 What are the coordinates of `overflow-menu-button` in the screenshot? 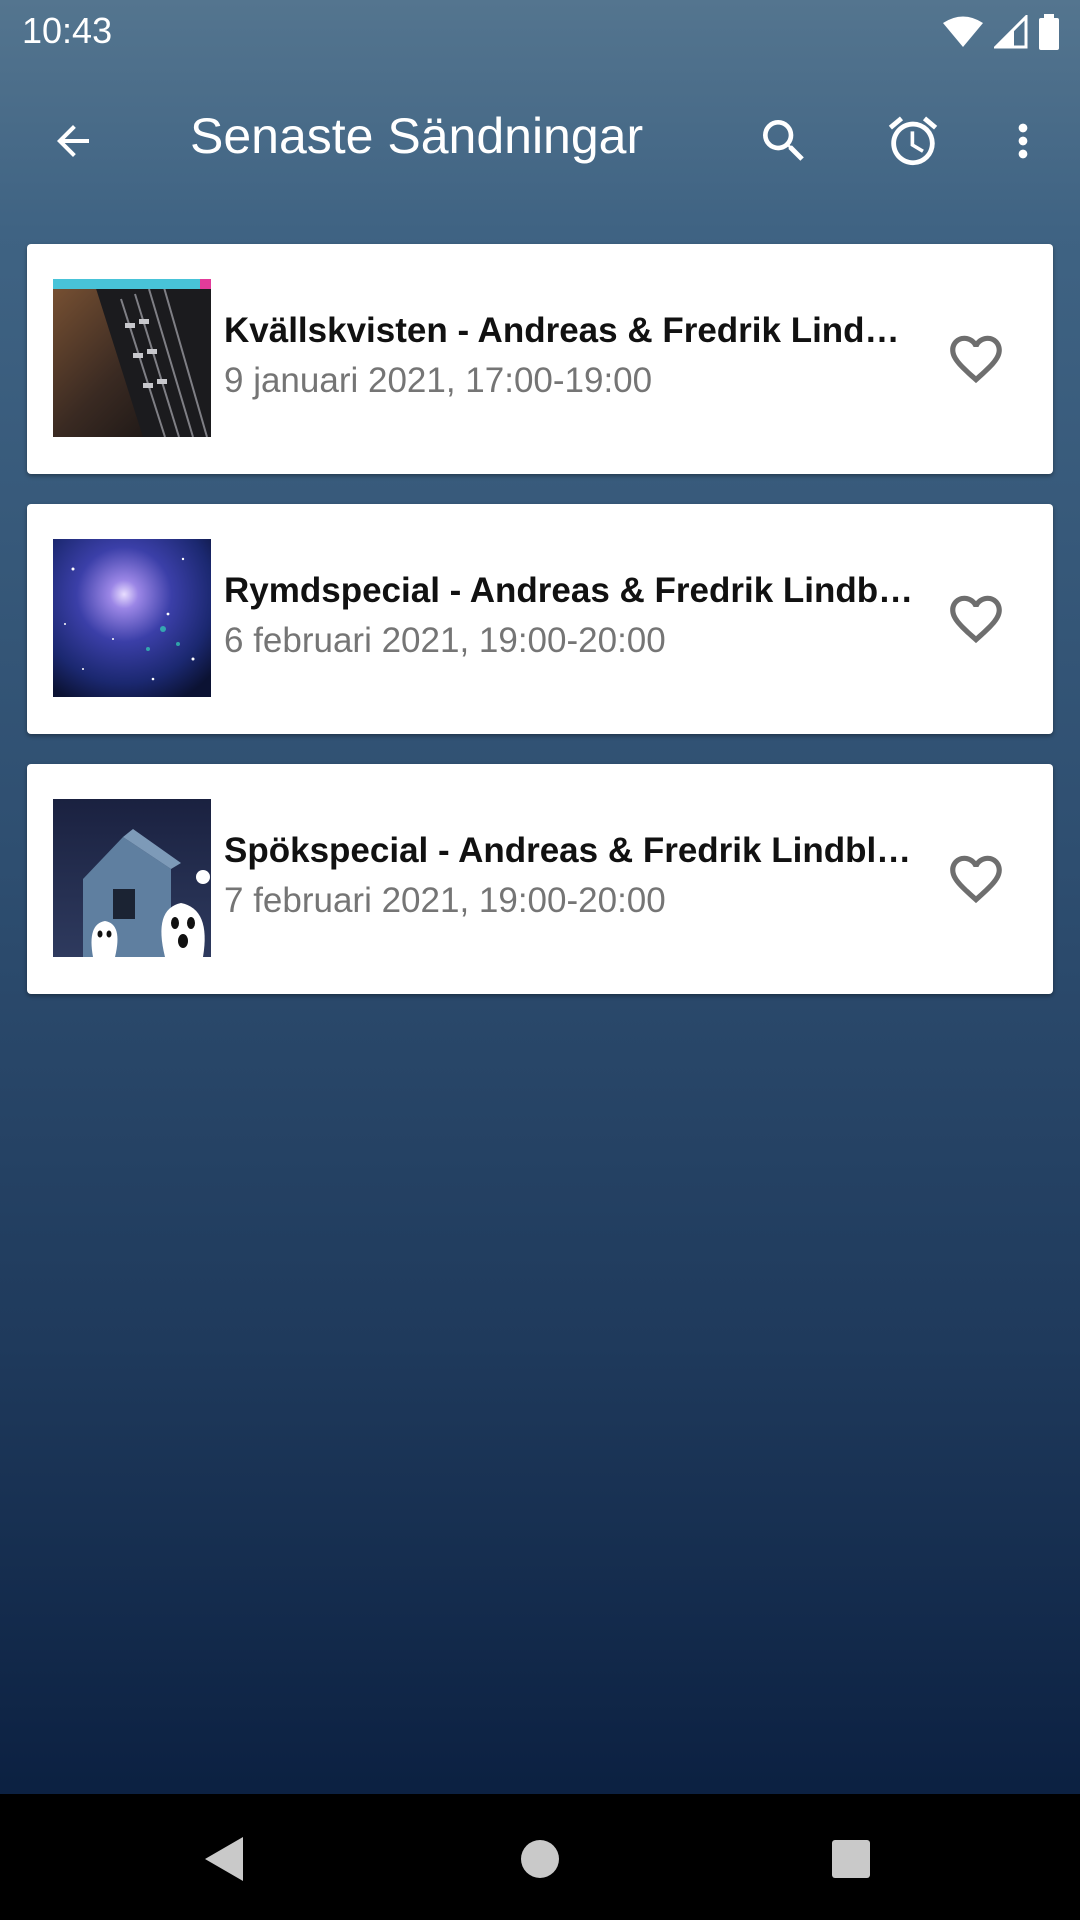 It's located at (1023, 141).